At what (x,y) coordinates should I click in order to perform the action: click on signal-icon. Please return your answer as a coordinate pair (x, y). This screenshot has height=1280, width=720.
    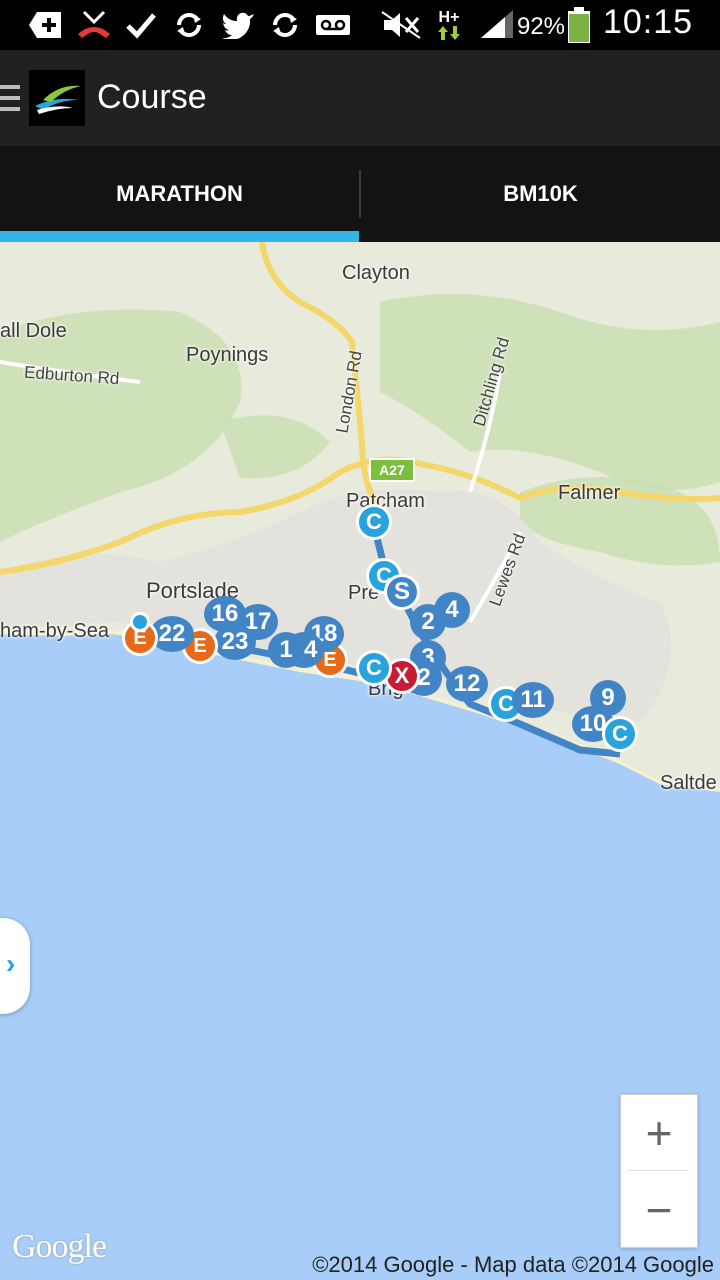
    Looking at the image, I should click on (497, 25).